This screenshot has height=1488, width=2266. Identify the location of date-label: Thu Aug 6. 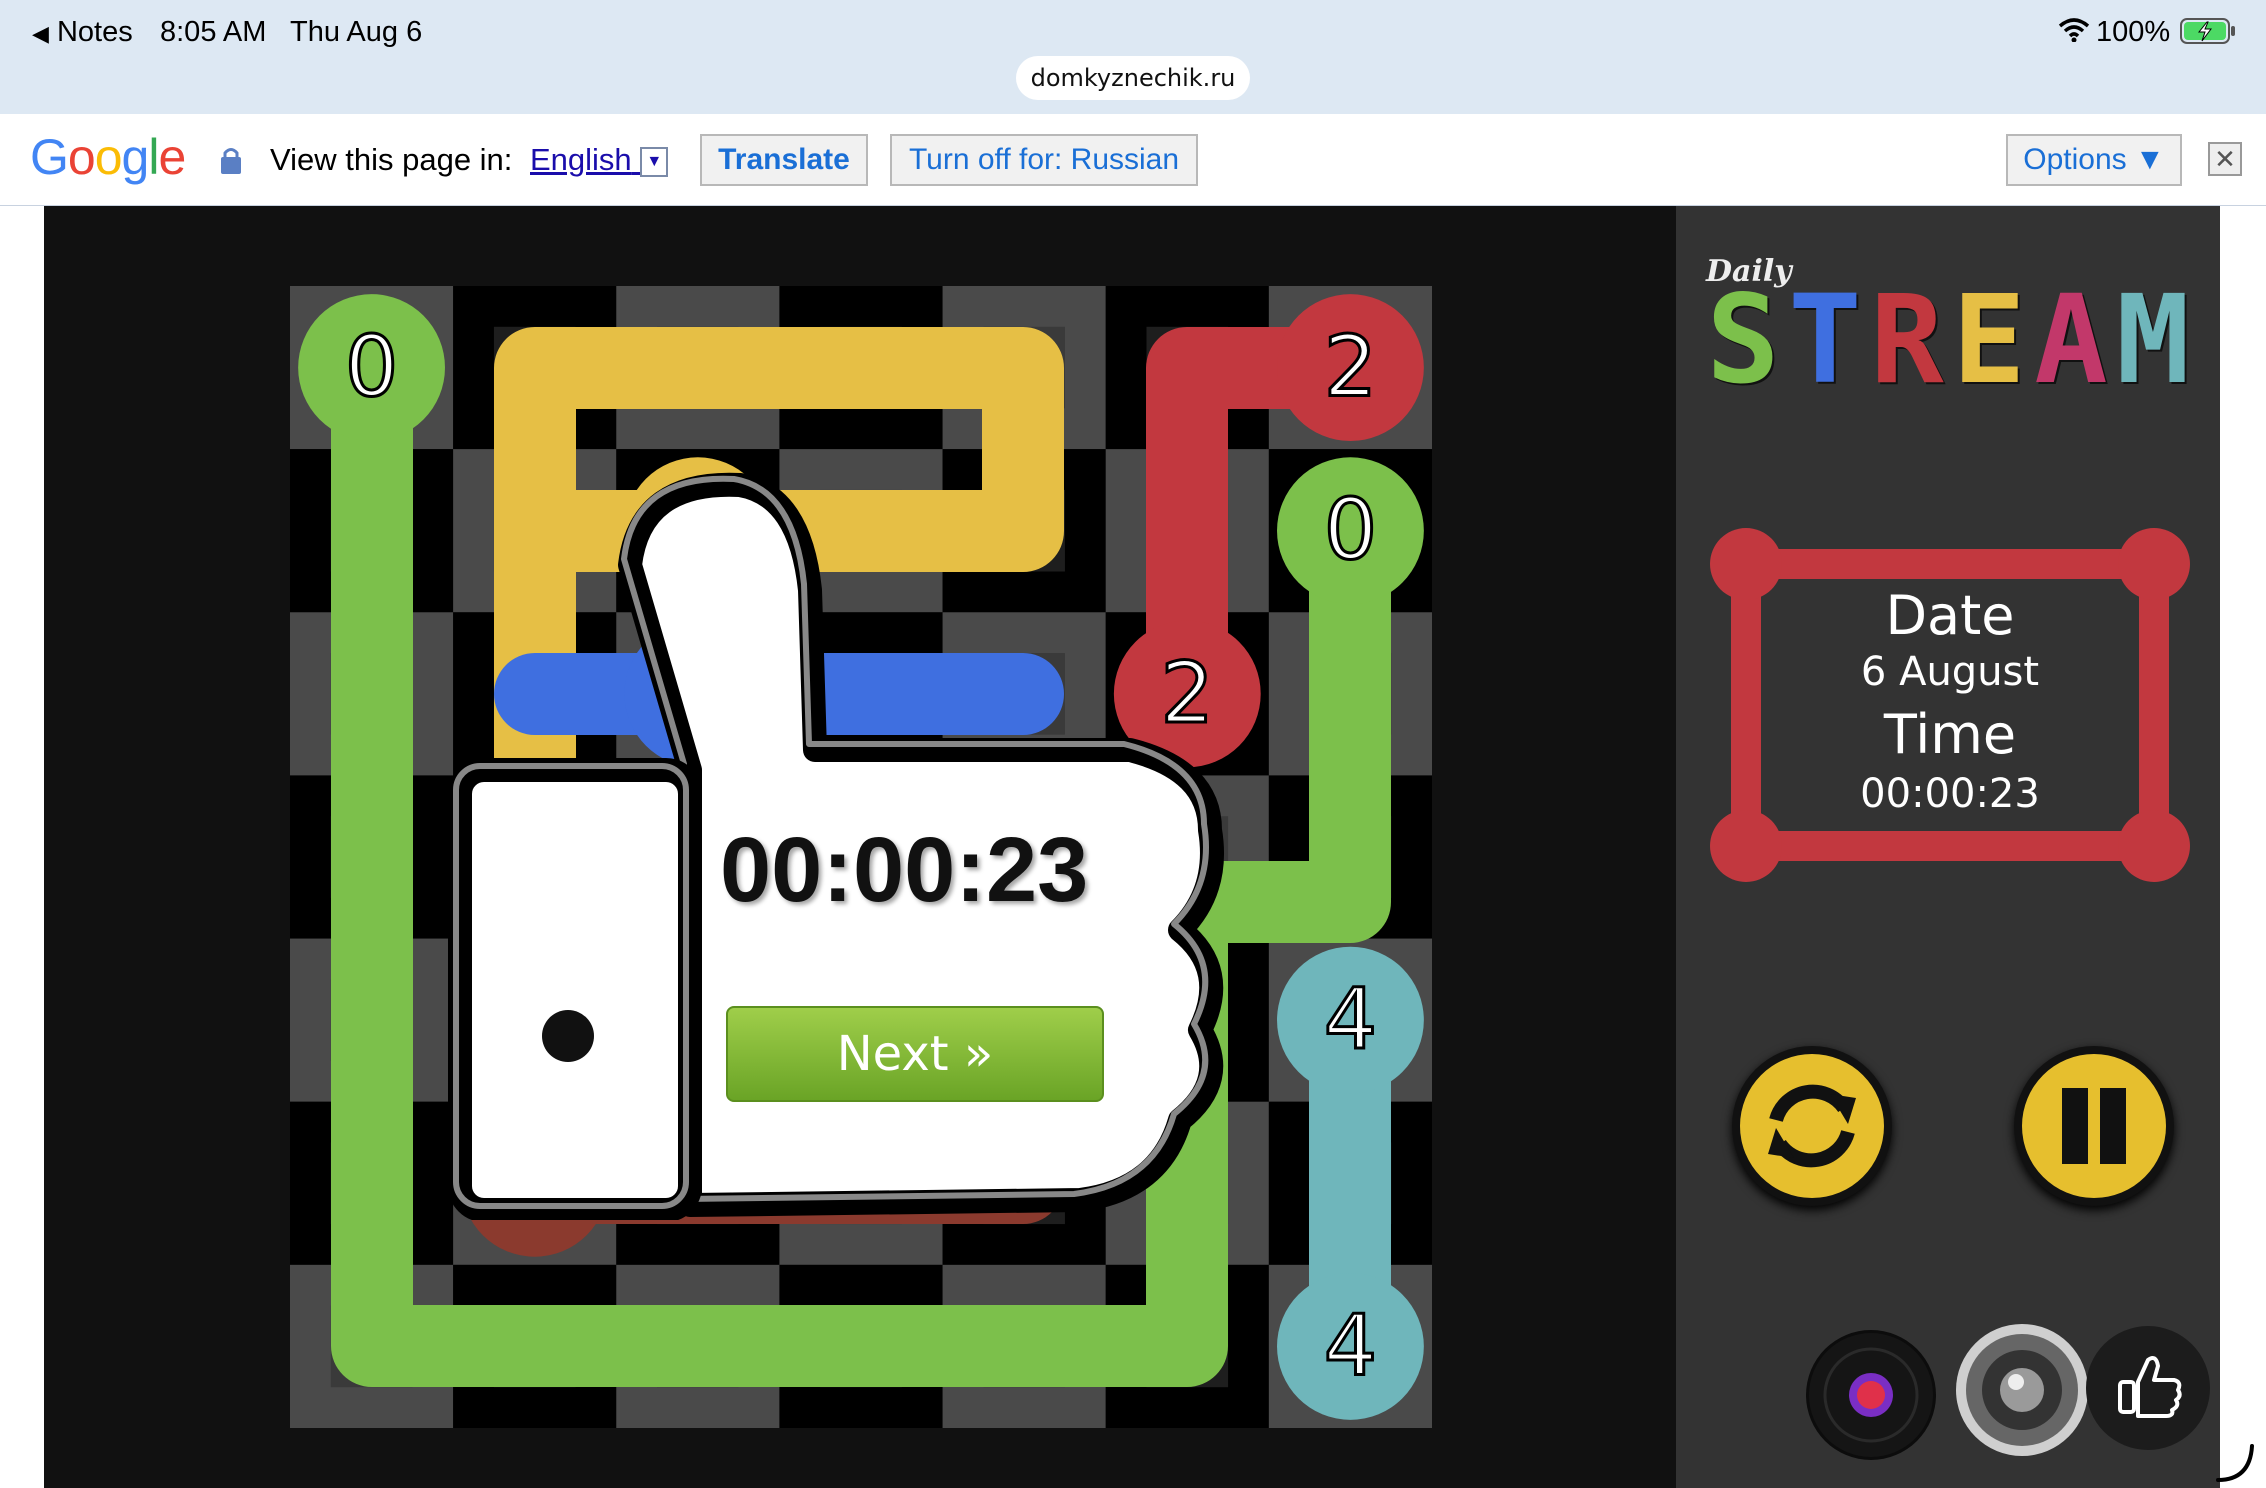
(356, 32).